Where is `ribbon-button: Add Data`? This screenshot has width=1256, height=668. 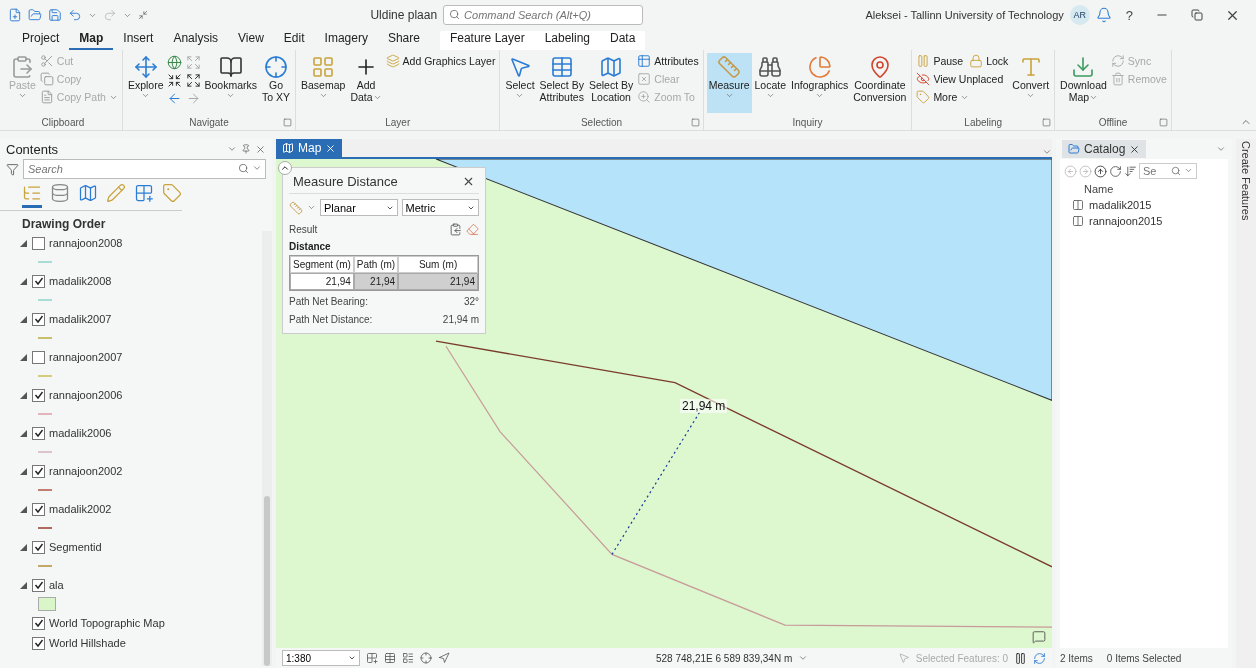 ribbon-button: Add Data is located at coordinates (366, 83).